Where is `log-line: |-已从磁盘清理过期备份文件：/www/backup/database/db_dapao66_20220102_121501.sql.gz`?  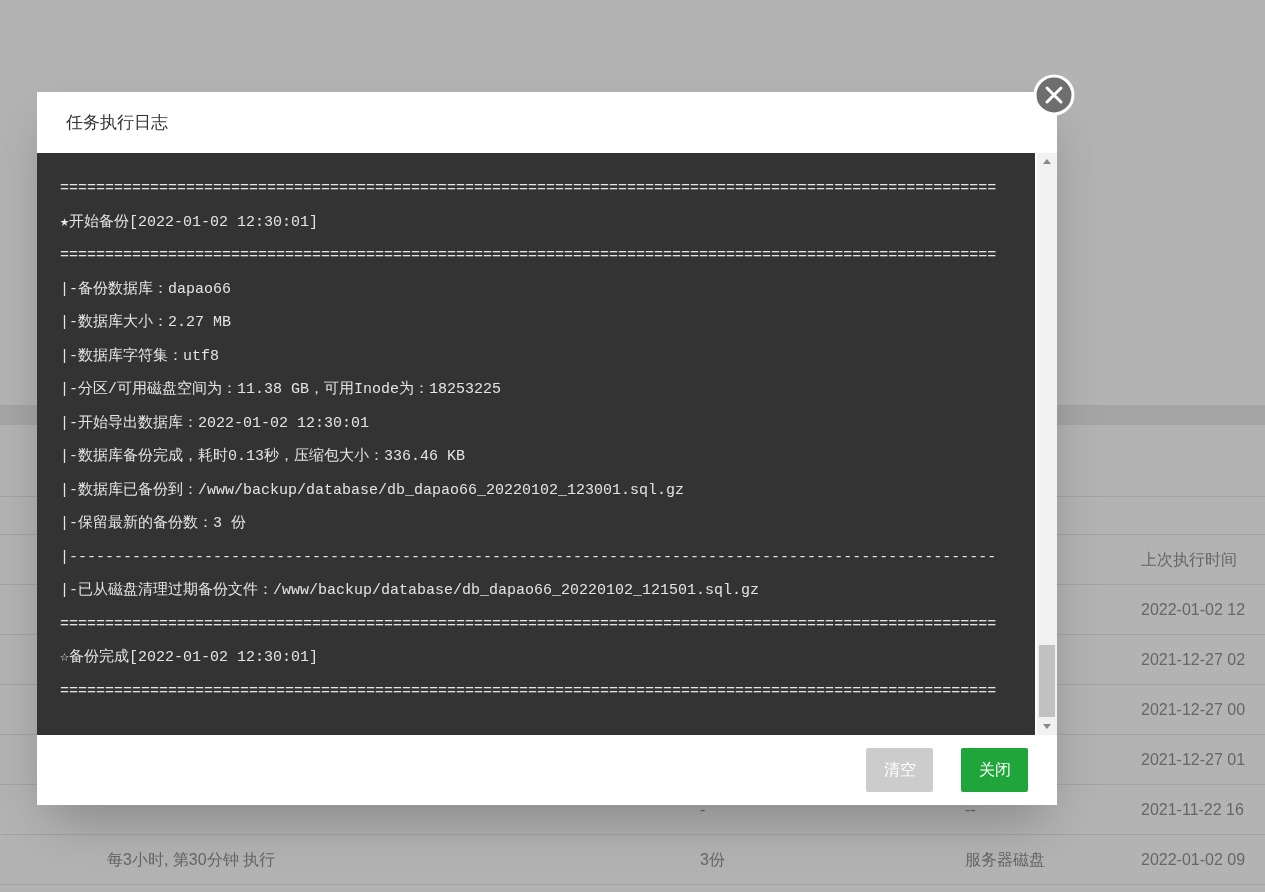
log-line: |-已从磁盘清理过期备份文件：/www/backup/database/db_dapao66_20220102_121501.sql.gz is located at coordinates (410, 590).